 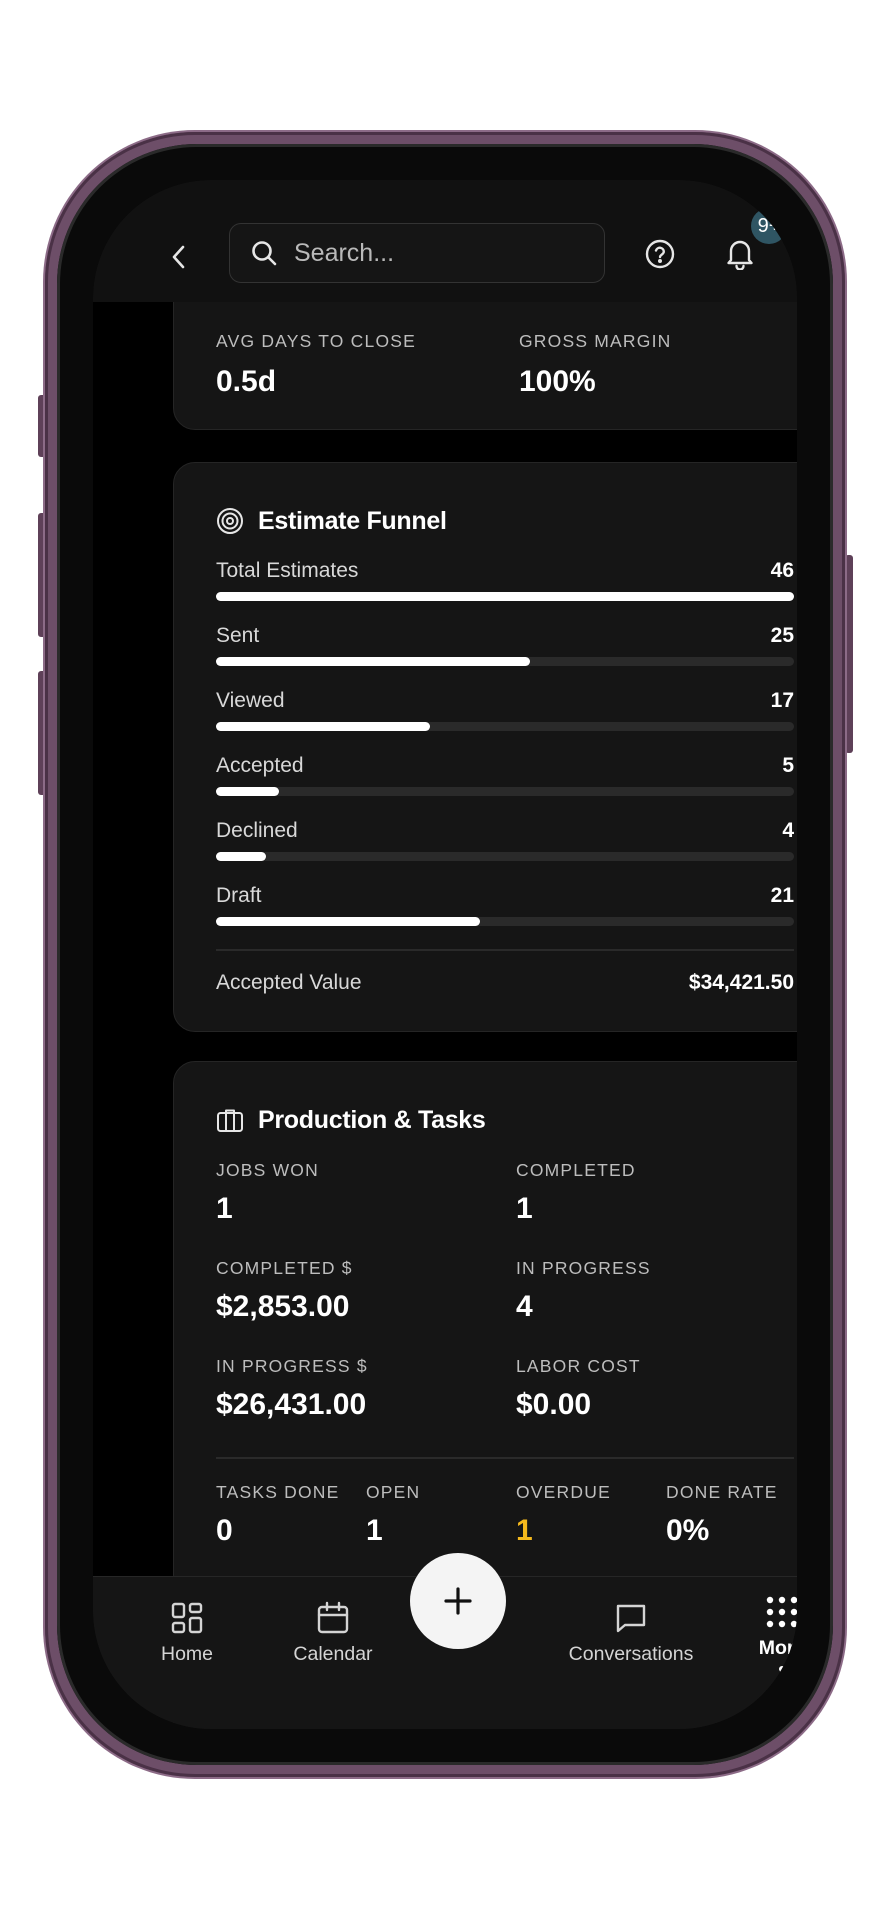 I want to click on funnel-row-label: Viewed, so click(x=250, y=700).